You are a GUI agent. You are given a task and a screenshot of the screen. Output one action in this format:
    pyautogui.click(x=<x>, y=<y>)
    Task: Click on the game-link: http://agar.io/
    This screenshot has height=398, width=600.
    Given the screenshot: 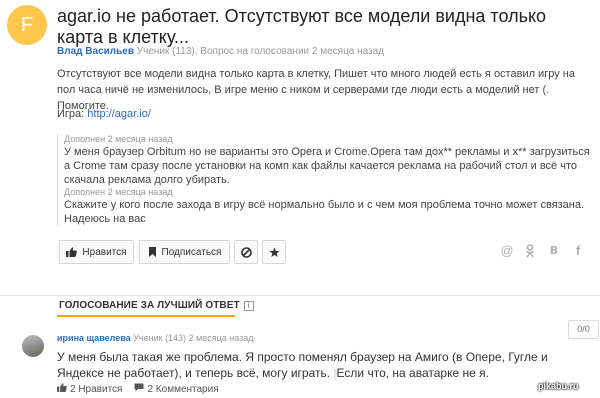 What is the action you would take?
    pyautogui.click(x=119, y=114)
    